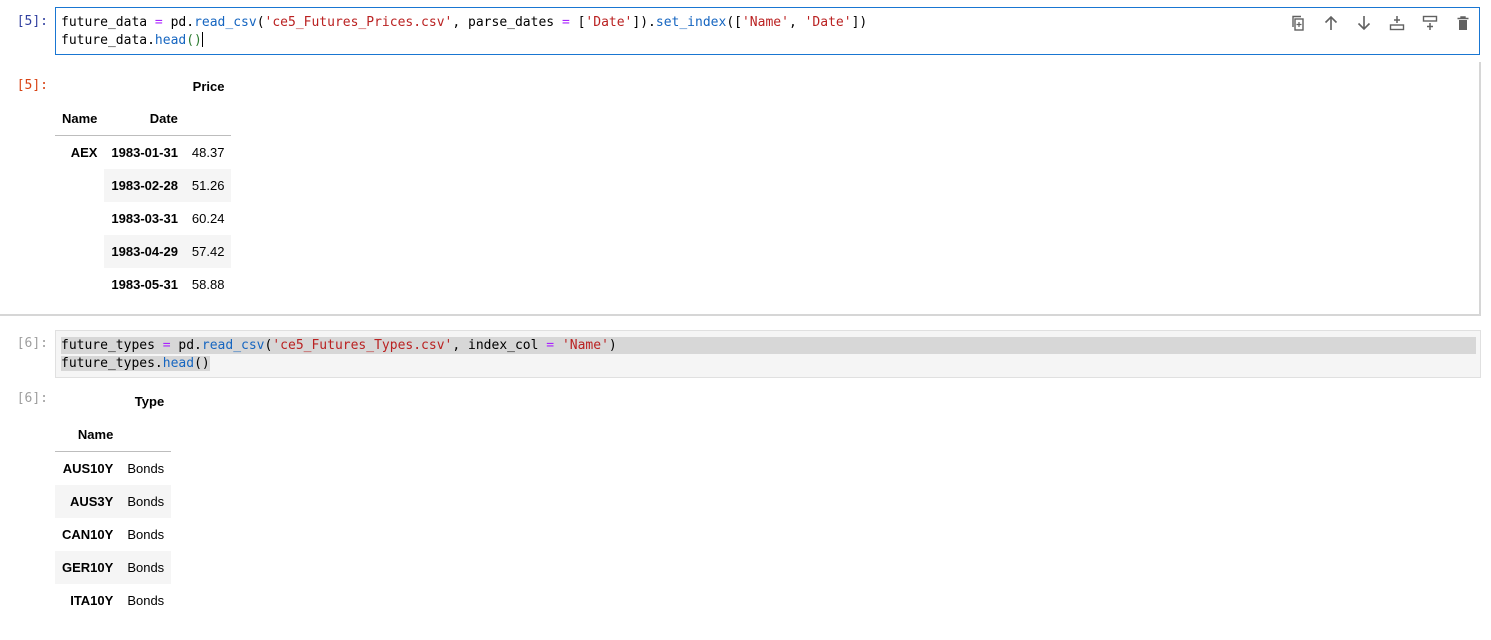 The width and height of the screenshot is (1491, 640). I want to click on table-row: GER10Y Bonds, so click(113, 567).